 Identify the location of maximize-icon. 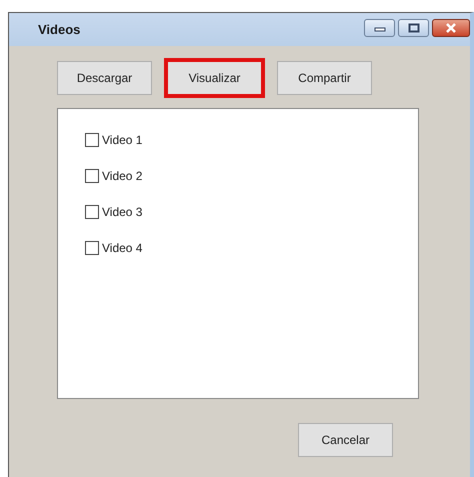
(414, 28).